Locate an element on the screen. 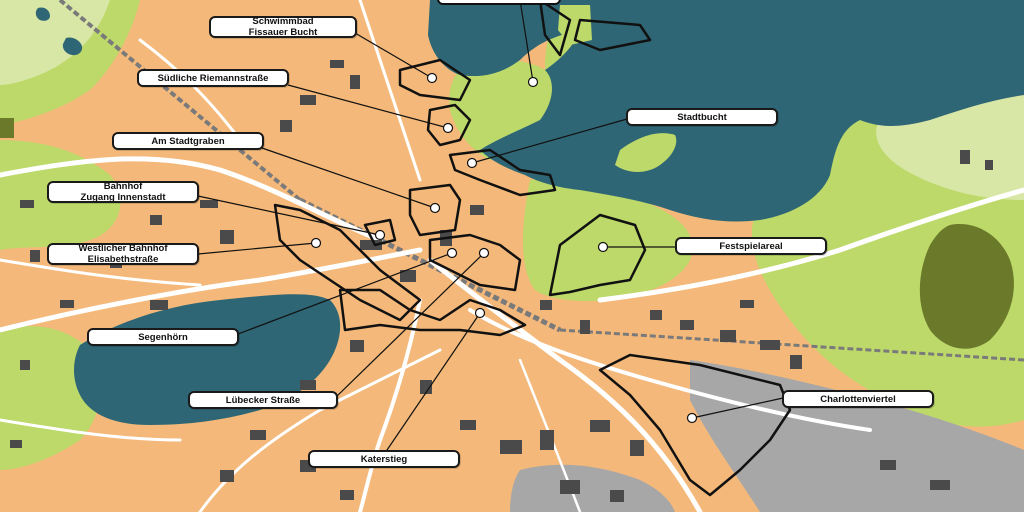 This screenshot has height=512, width=1024. marker-luebecker is located at coordinates (484, 253).